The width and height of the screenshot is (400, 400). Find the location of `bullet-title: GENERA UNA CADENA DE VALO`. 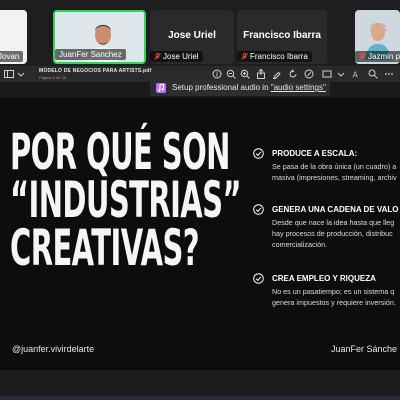

bullet-title: GENERA UNA CADENA DE VALO is located at coordinates (335, 209).